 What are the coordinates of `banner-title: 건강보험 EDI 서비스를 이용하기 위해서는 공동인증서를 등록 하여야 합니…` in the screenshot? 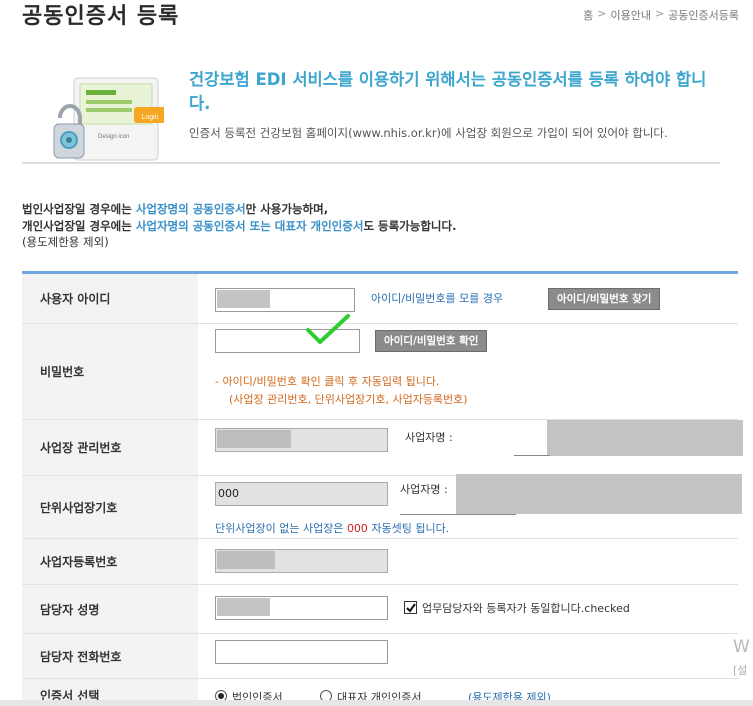 It's located at (448, 91).